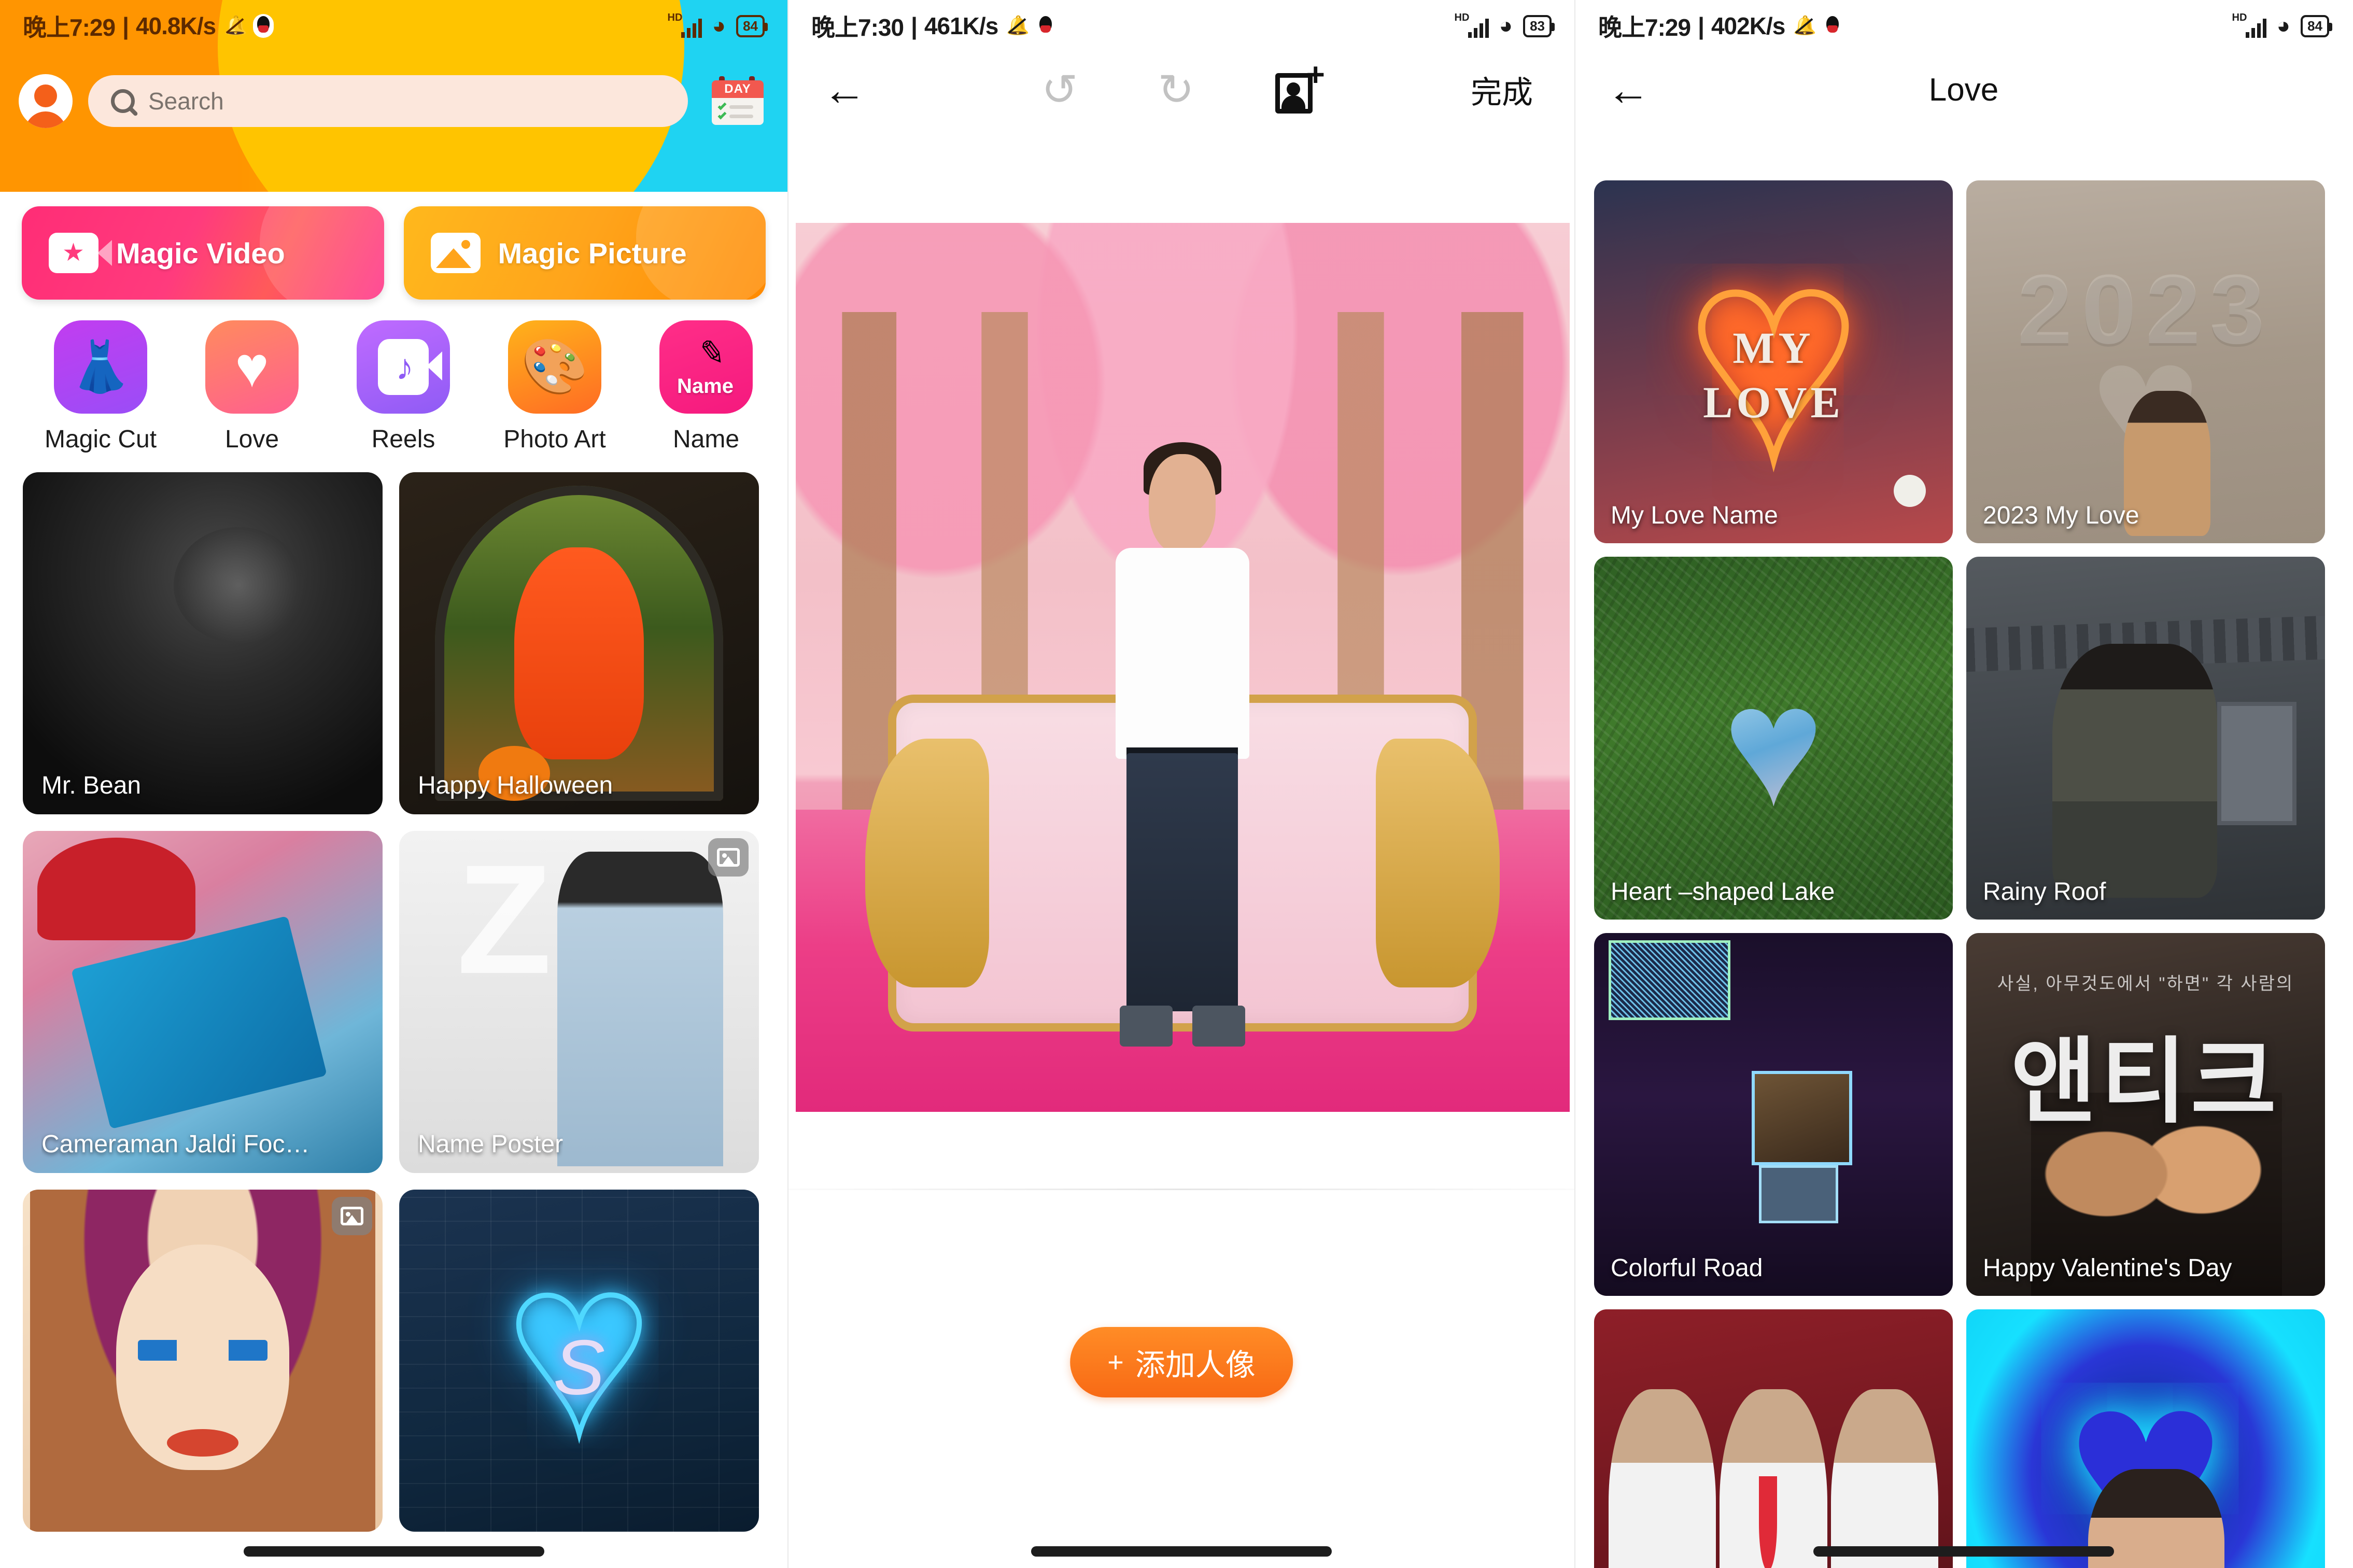 Image resolution: width=2353 pixels, height=1568 pixels. I want to click on name-icon-badge: Name, so click(705, 386).